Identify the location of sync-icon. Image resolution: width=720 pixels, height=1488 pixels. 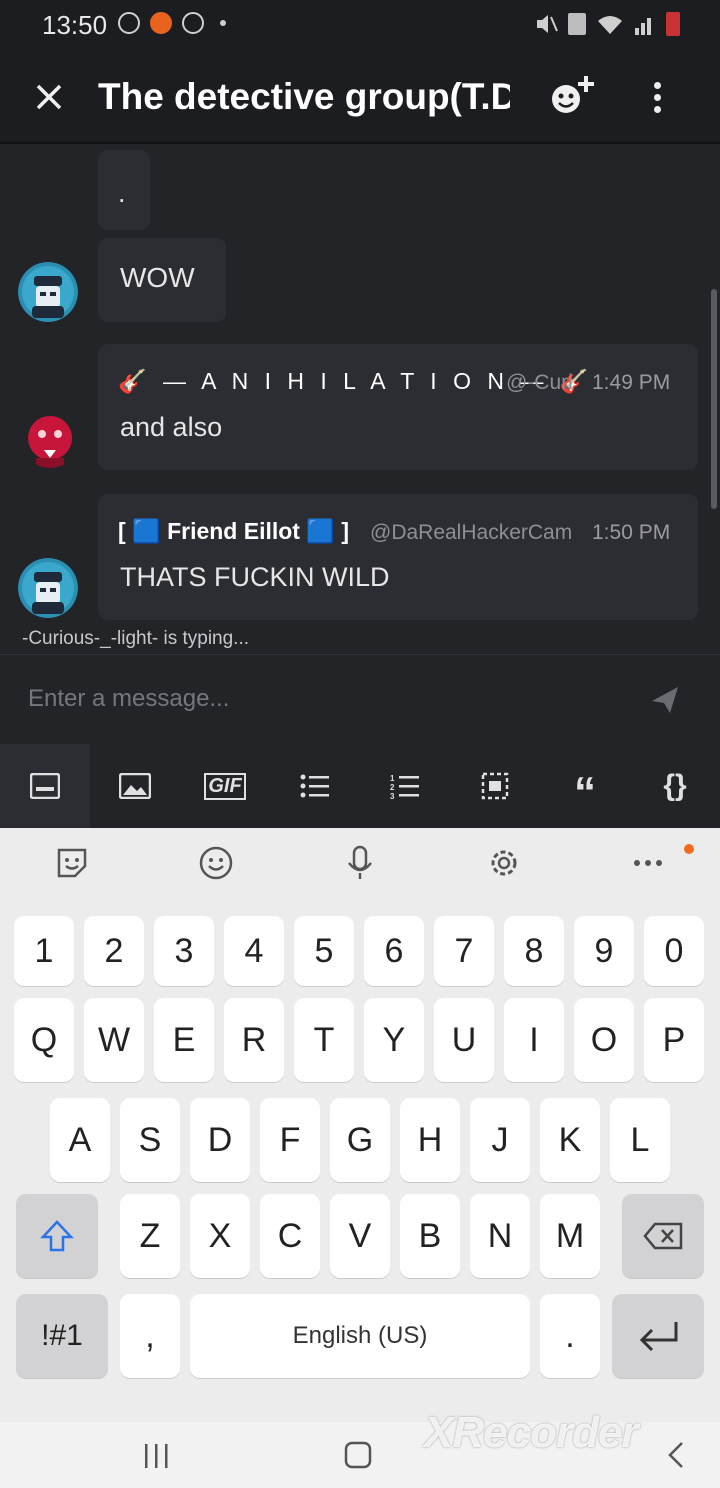
(129, 23).